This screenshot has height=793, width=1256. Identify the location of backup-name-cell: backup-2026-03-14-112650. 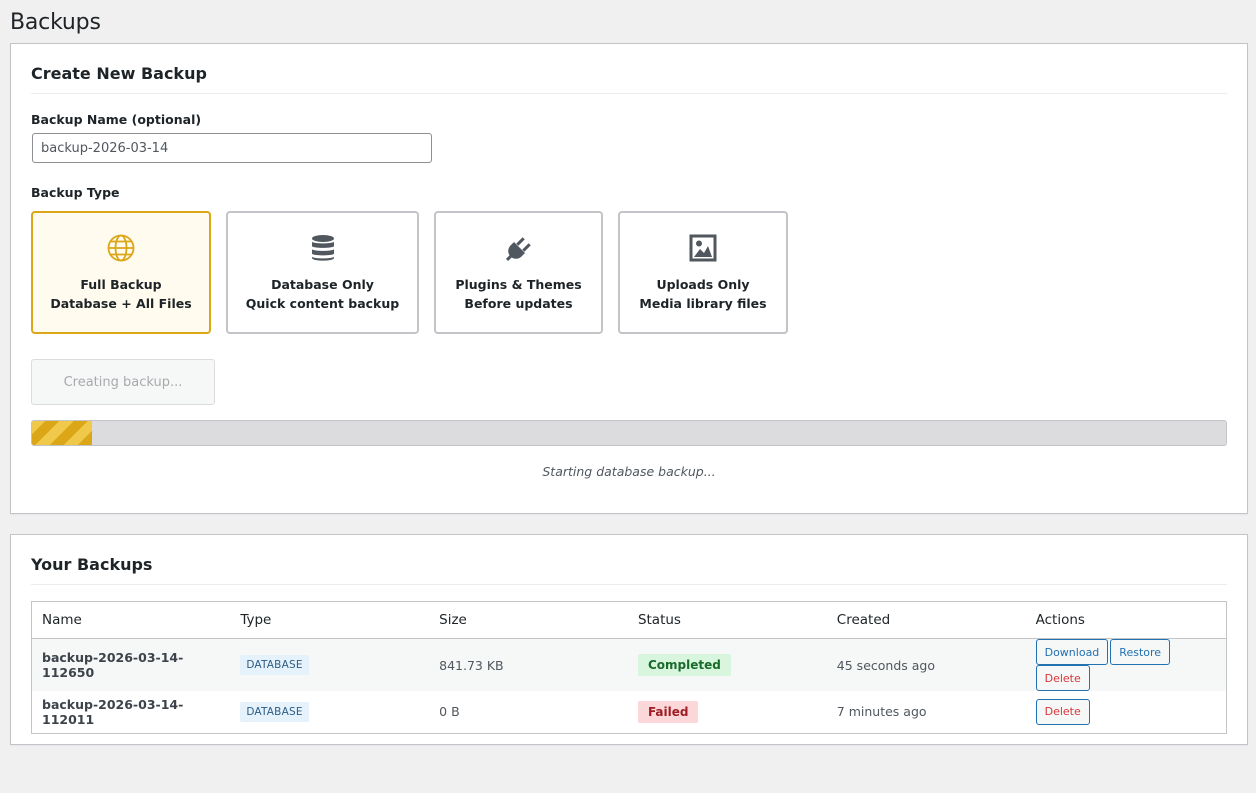
(131, 664).